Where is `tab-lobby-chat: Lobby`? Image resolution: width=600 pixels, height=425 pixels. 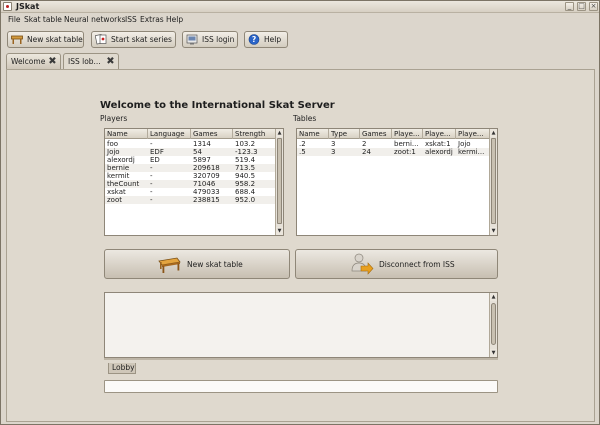
tab-lobby-chat: Lobby is located at coordinates (122, 368).